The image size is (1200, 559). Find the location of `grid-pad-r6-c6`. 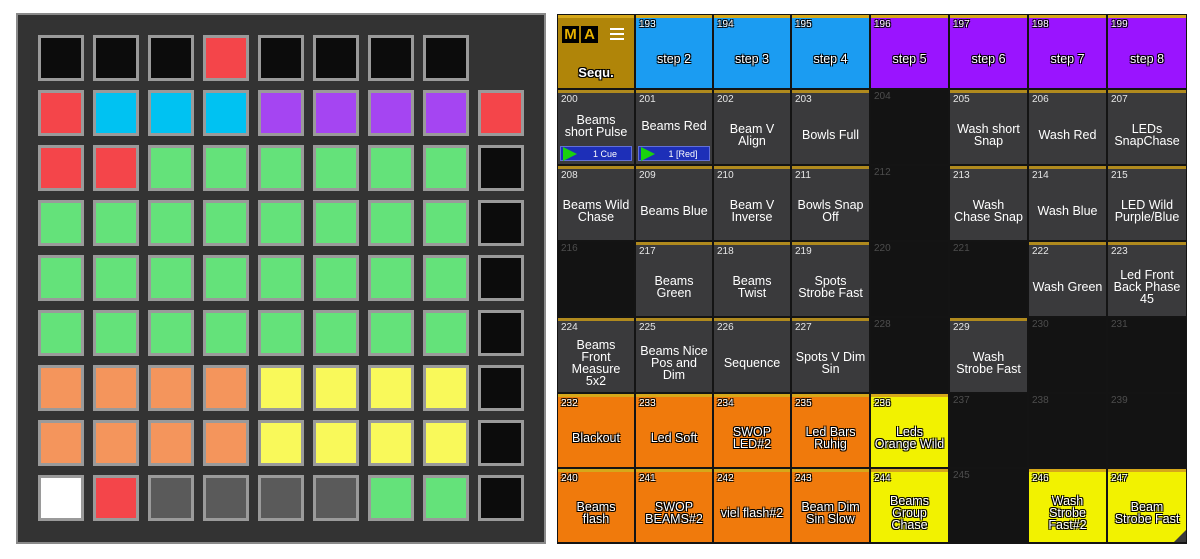

grid-pad-r6-c6 is located at coordinates (336, 388).